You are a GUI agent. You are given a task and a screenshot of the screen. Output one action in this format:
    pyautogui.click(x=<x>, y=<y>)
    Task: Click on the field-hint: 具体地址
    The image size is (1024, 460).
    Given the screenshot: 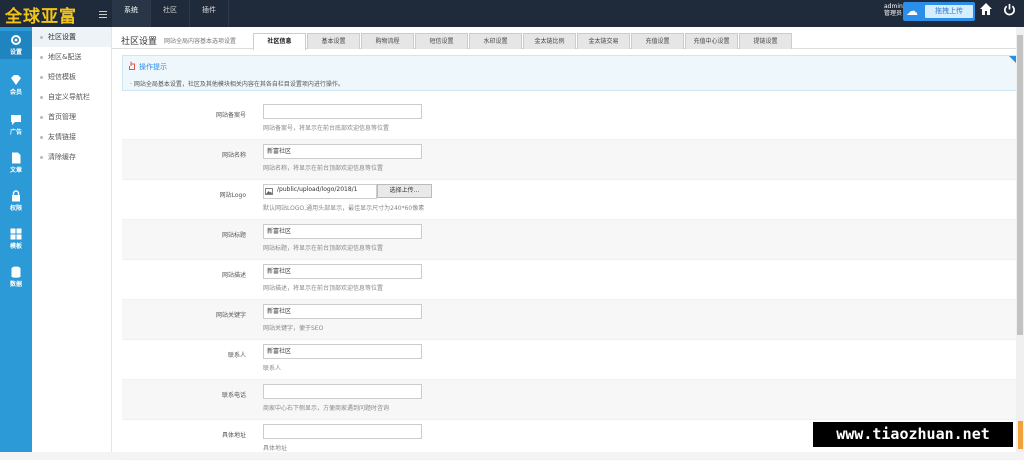 What is the action you would take?
    pyautogui.click(x=275, y=448)
    